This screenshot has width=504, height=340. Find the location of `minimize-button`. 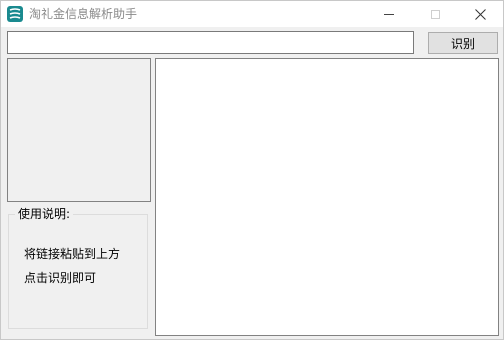

minimize-button is located at coordinates (389, 14).